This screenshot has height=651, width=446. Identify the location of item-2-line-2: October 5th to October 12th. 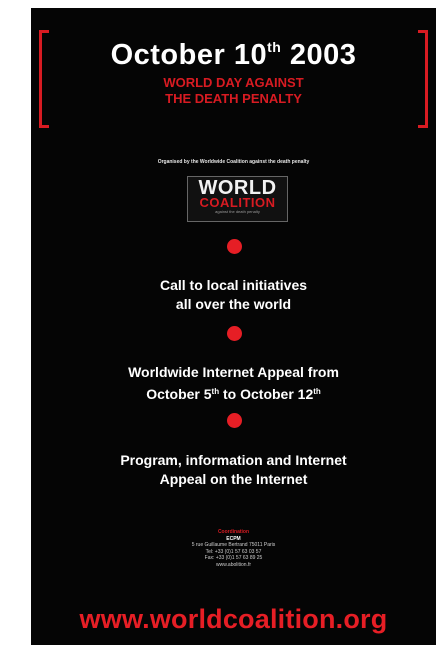
(233, 394).